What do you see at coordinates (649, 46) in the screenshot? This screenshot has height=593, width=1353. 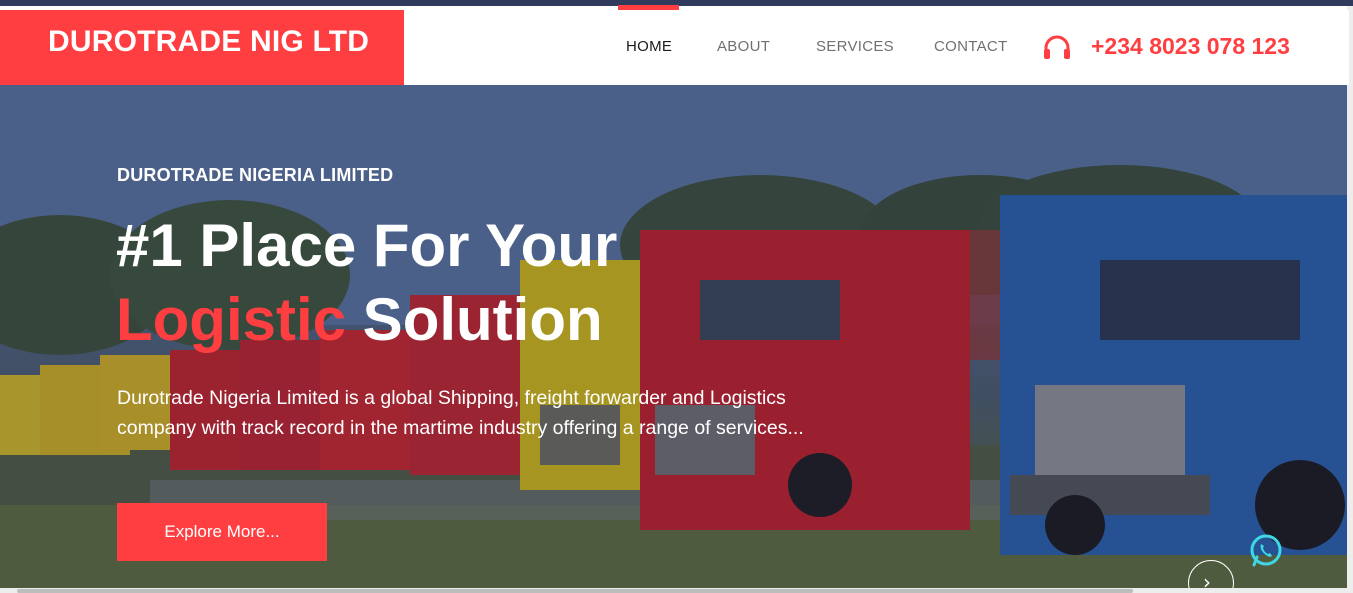 I see `nav-home: HOME` at bounding box center [649, 46].